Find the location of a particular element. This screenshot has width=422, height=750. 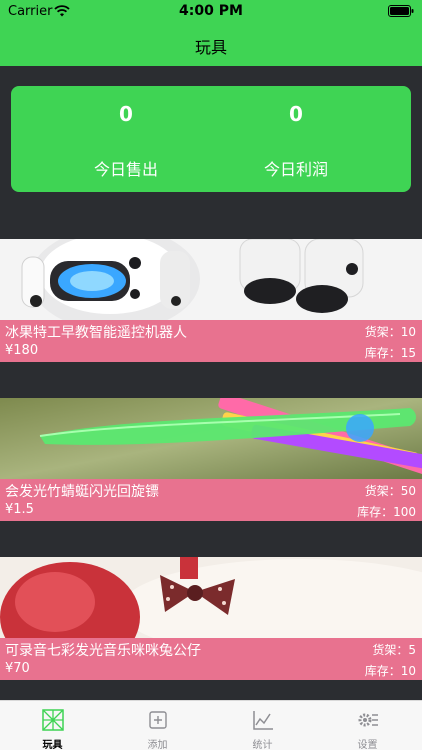

add-icon is located at coordinates (158, 720).